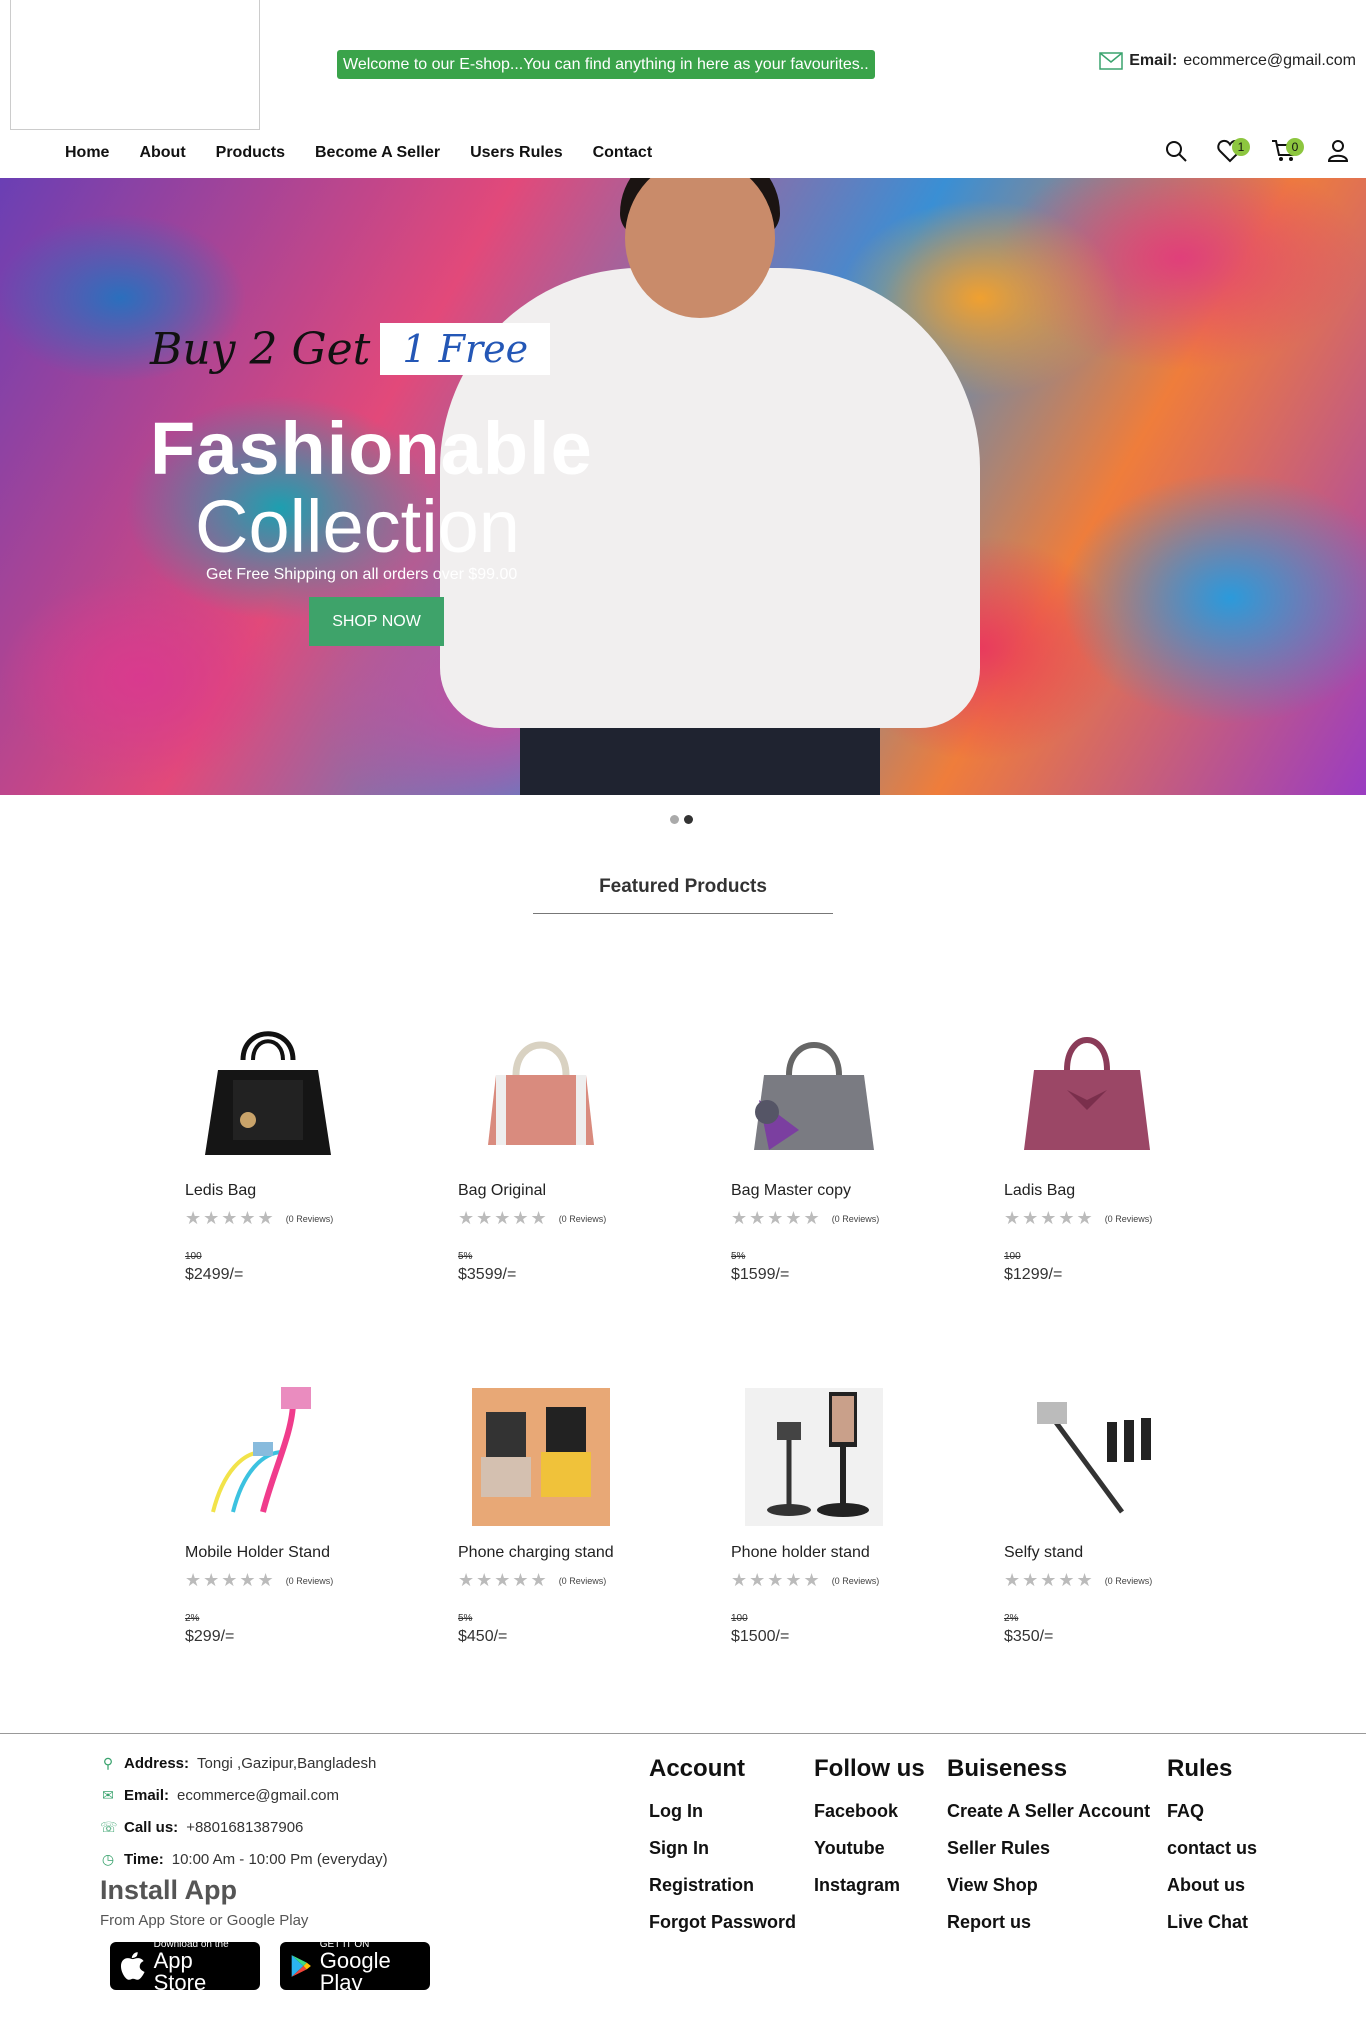  Describe the element at coordinates (465, 349) in the screenshot. I see `promo-free-box: 1 Free` at that location.